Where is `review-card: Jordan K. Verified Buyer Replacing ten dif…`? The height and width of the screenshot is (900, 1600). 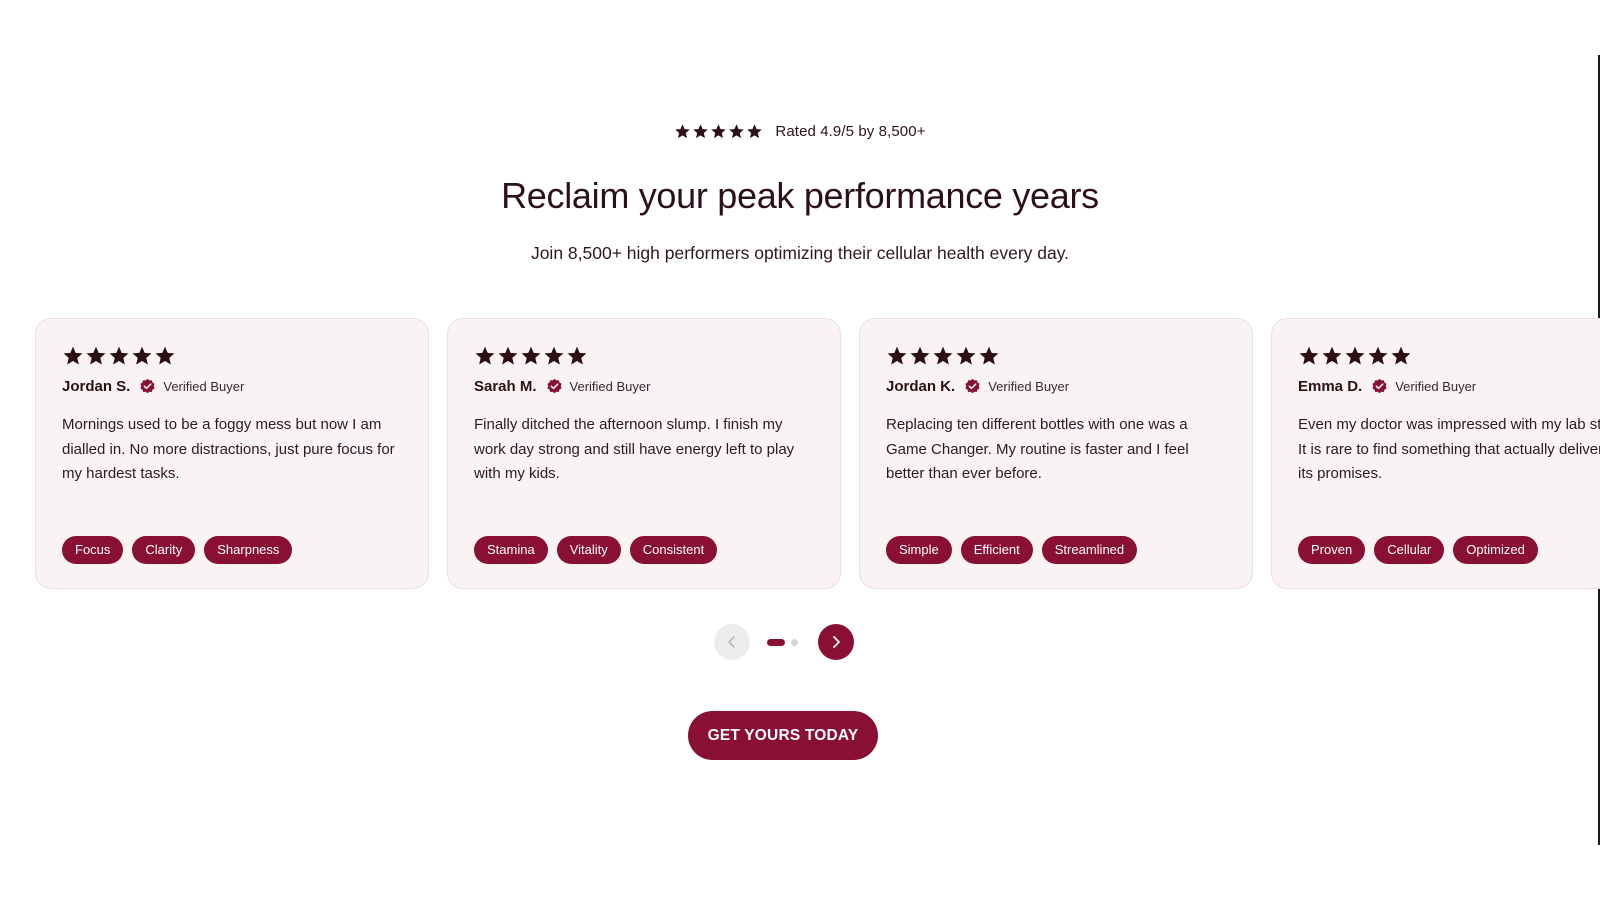 review-card: Jordan K. Verified Buyer Replacing ten dif… is located at coordinates (1056, 453).